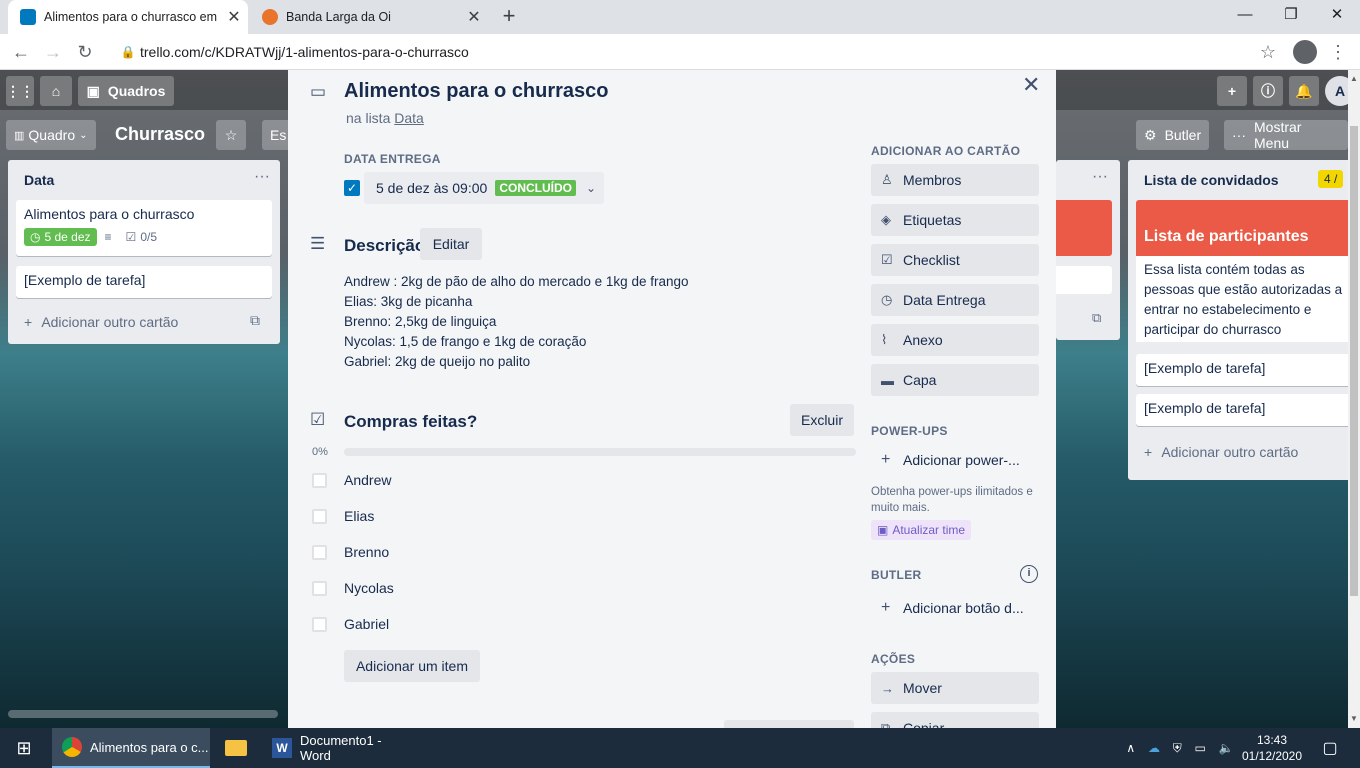 The image size is (1360, 768). Describe the element at coordinates (1354, 78) in the screenshot. I see `scroll-up-icon: ▲` at that location.